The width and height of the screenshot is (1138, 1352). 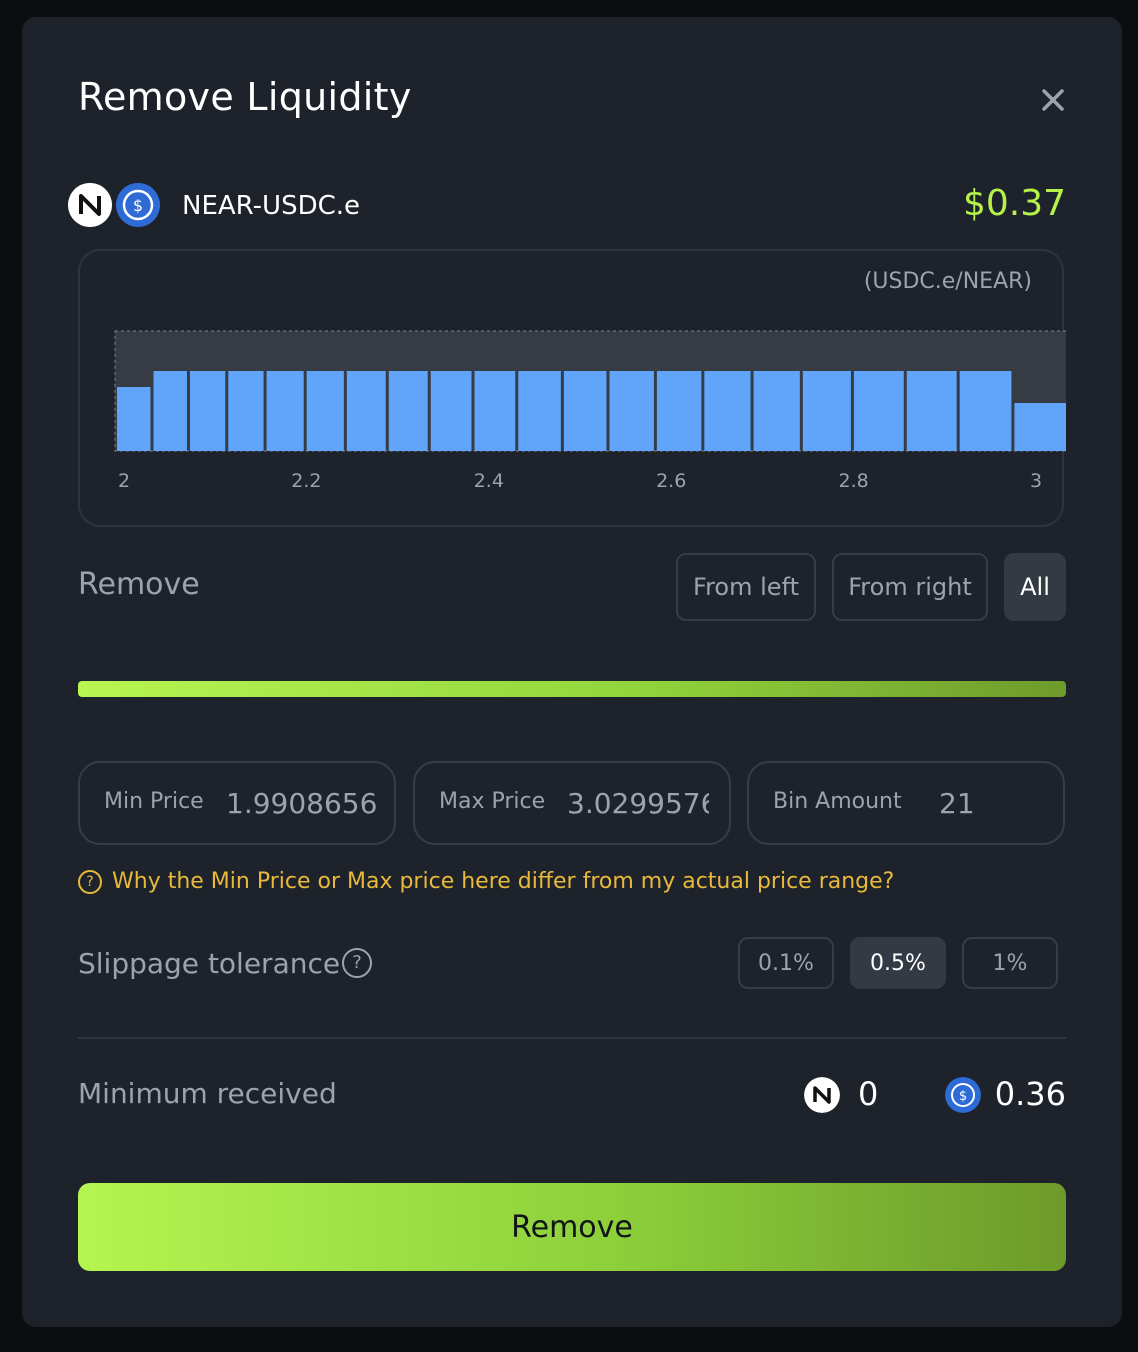 I want to click on modal-title: Remove Liquidity, so click(x=245, y=97).